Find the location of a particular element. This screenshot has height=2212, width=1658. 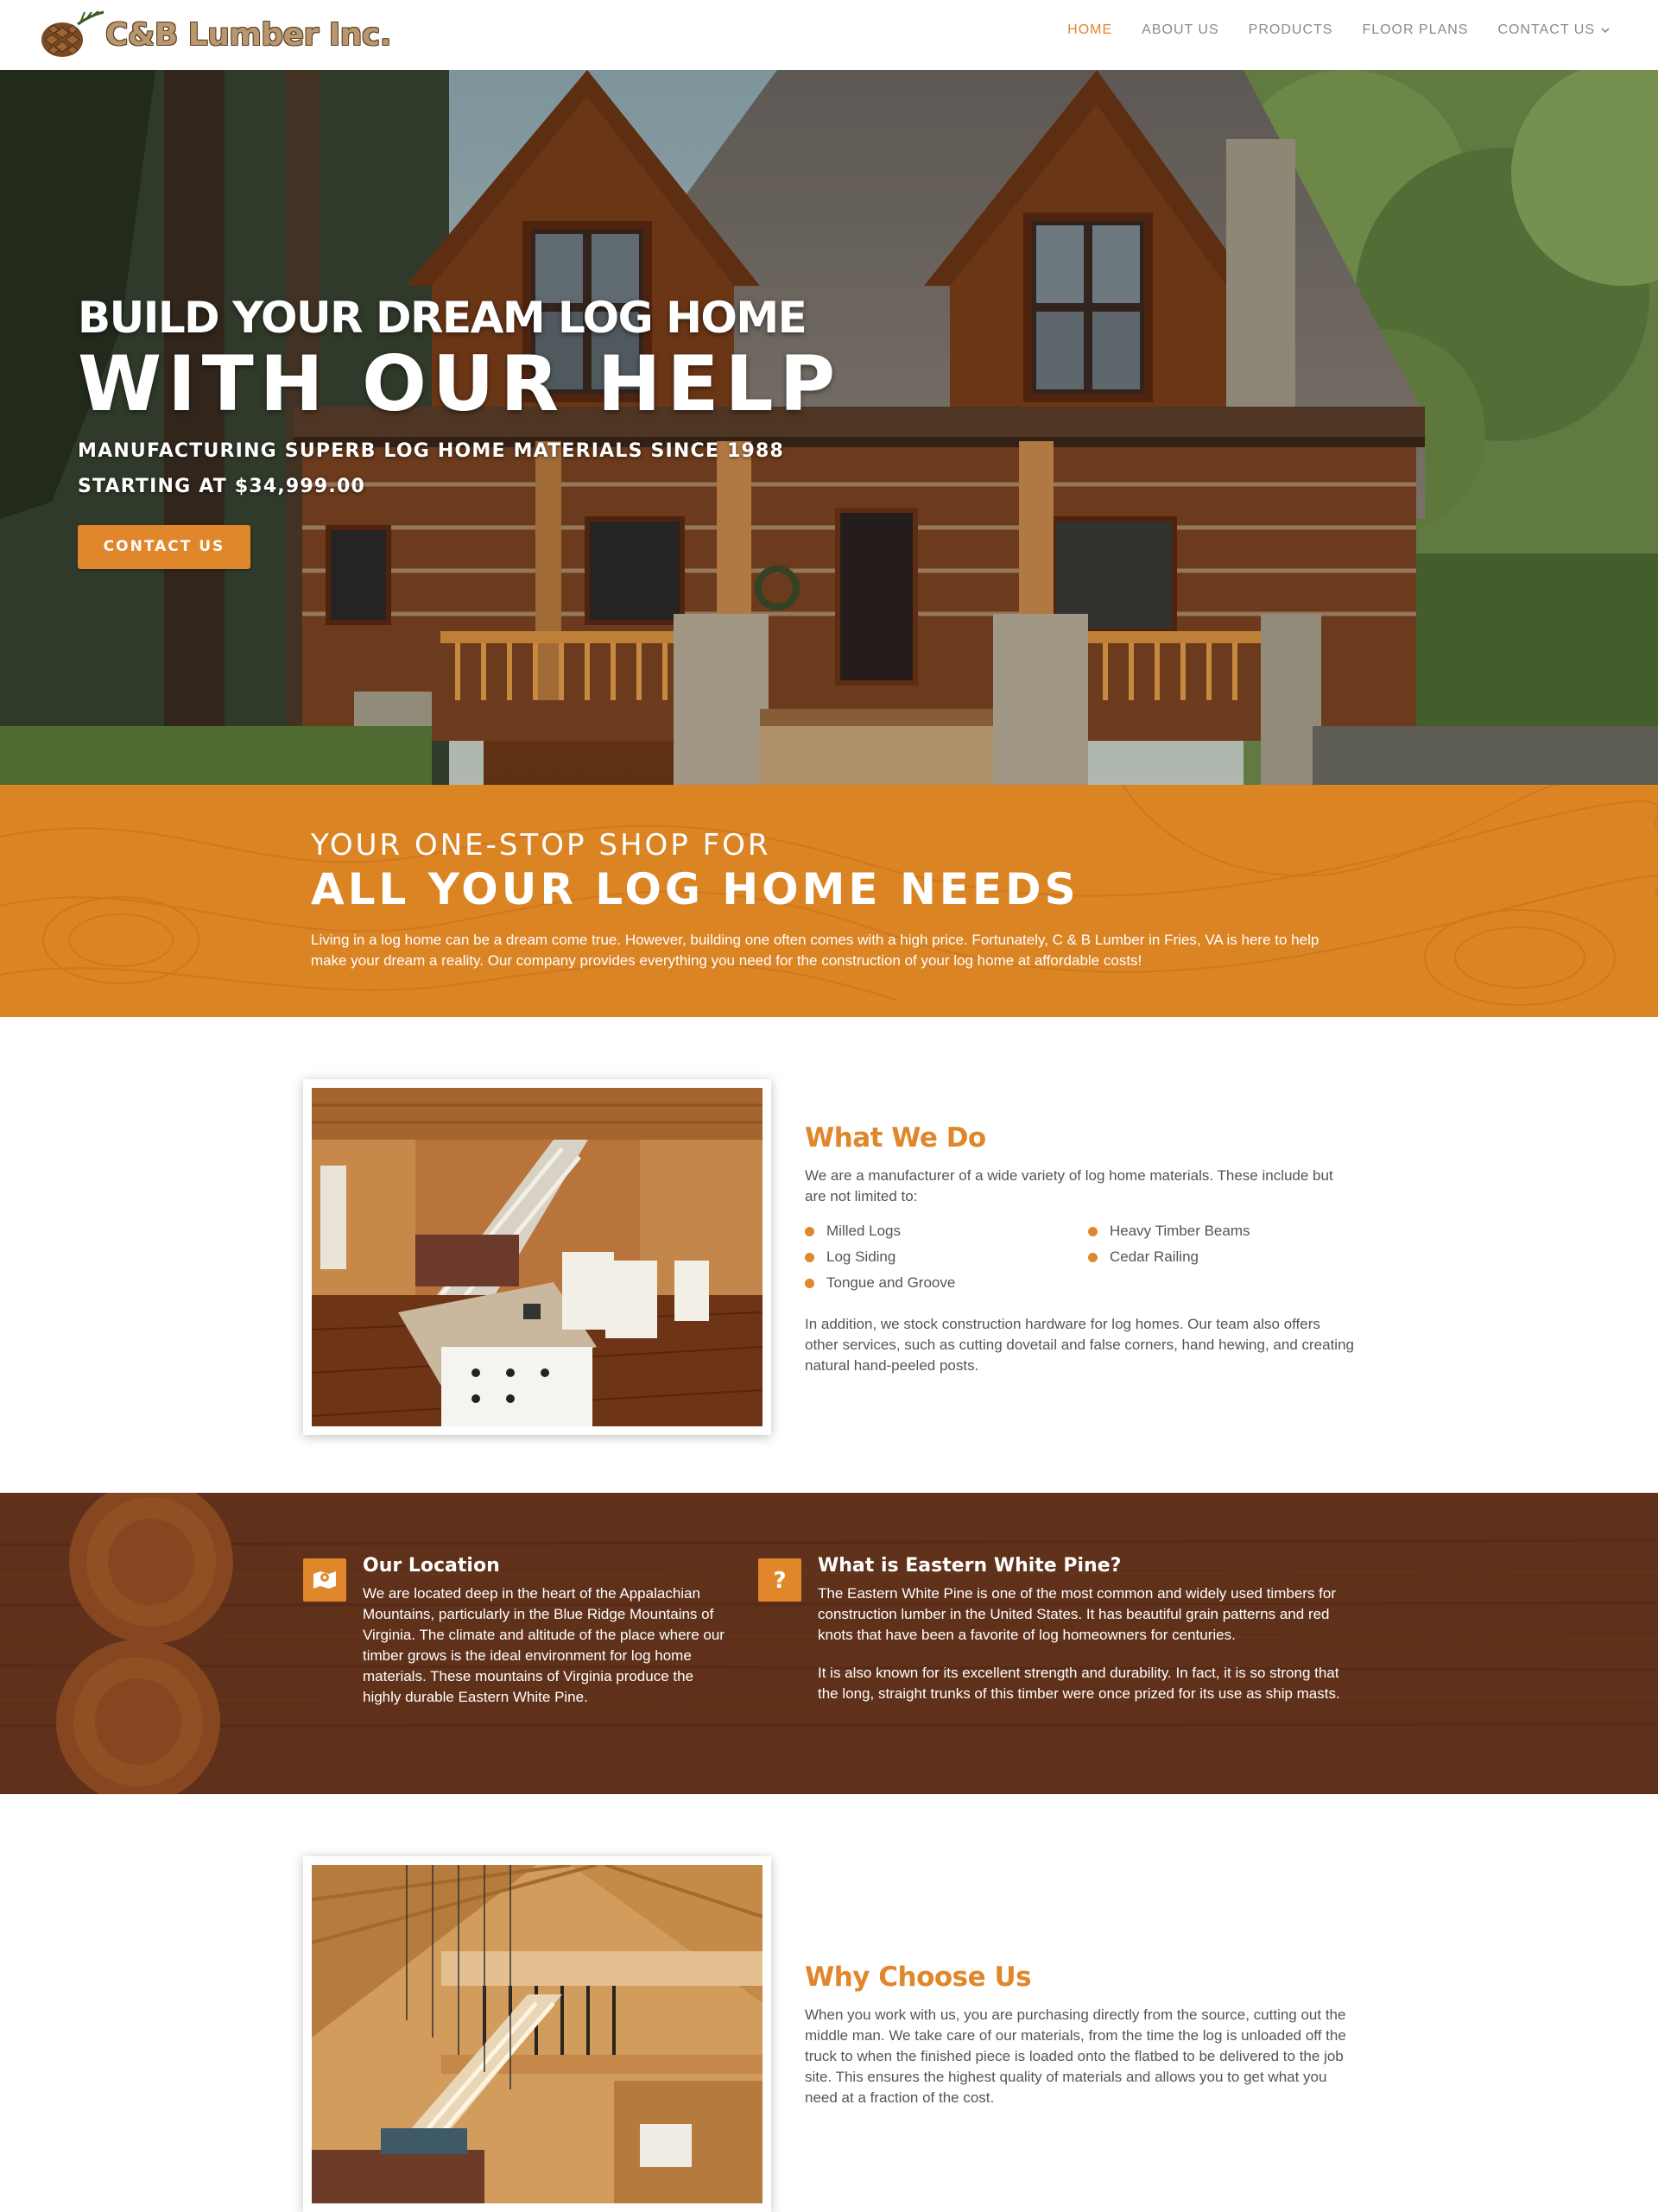

loft-interior-image is located at coordinates (537, 2034).